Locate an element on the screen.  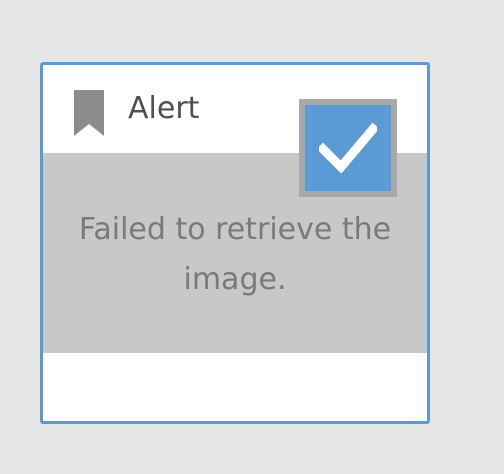
select-checkbox is located at coordinates (348, 148).